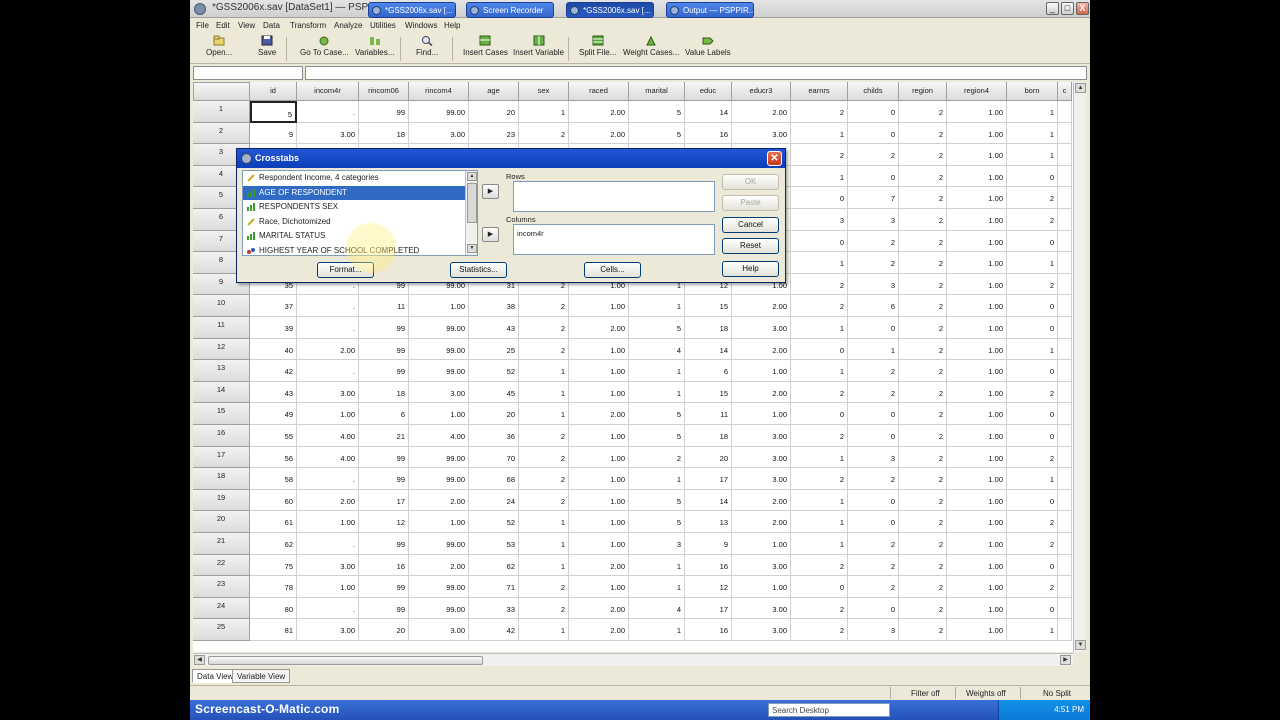 This screenshot has width=1280, height=720. What do you see at coordinates (1065, 91) in the screenshot?
I see `column-header: c` at bounding box center [1065, 91].